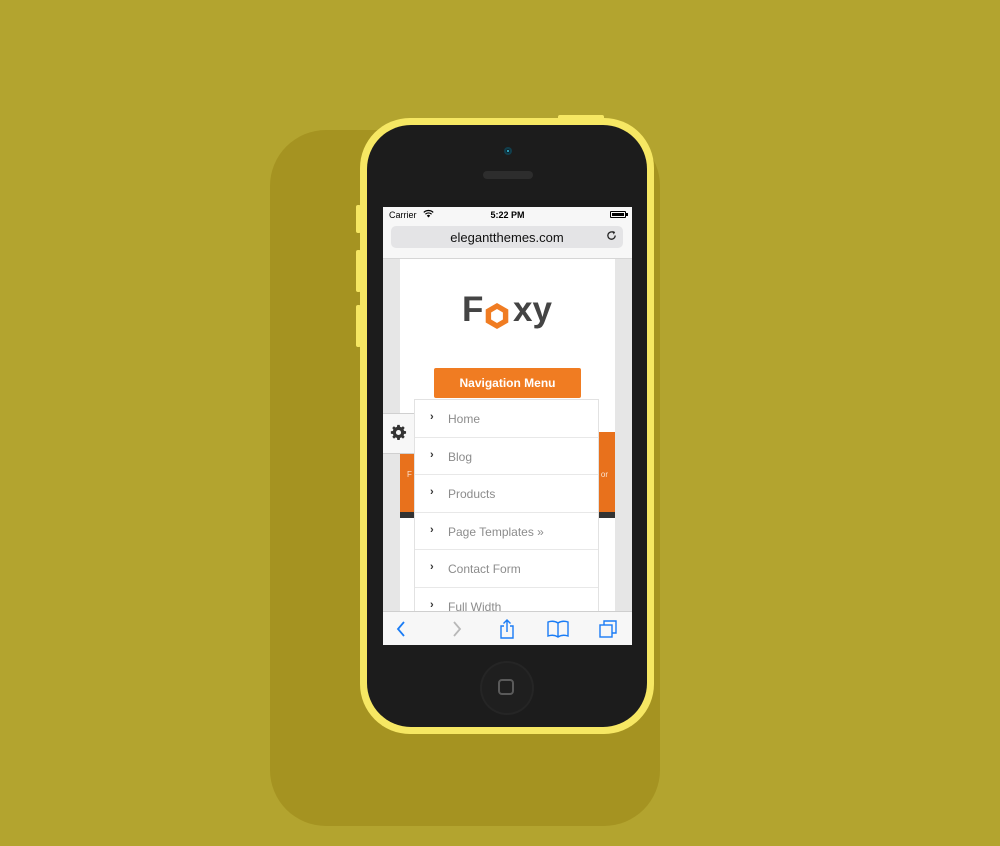 This screenshot has width=1000, height=846. What do you see at coordinates (611, 236) in the screenshot?
I see `reload-icon` at bounding box center [611, 236].